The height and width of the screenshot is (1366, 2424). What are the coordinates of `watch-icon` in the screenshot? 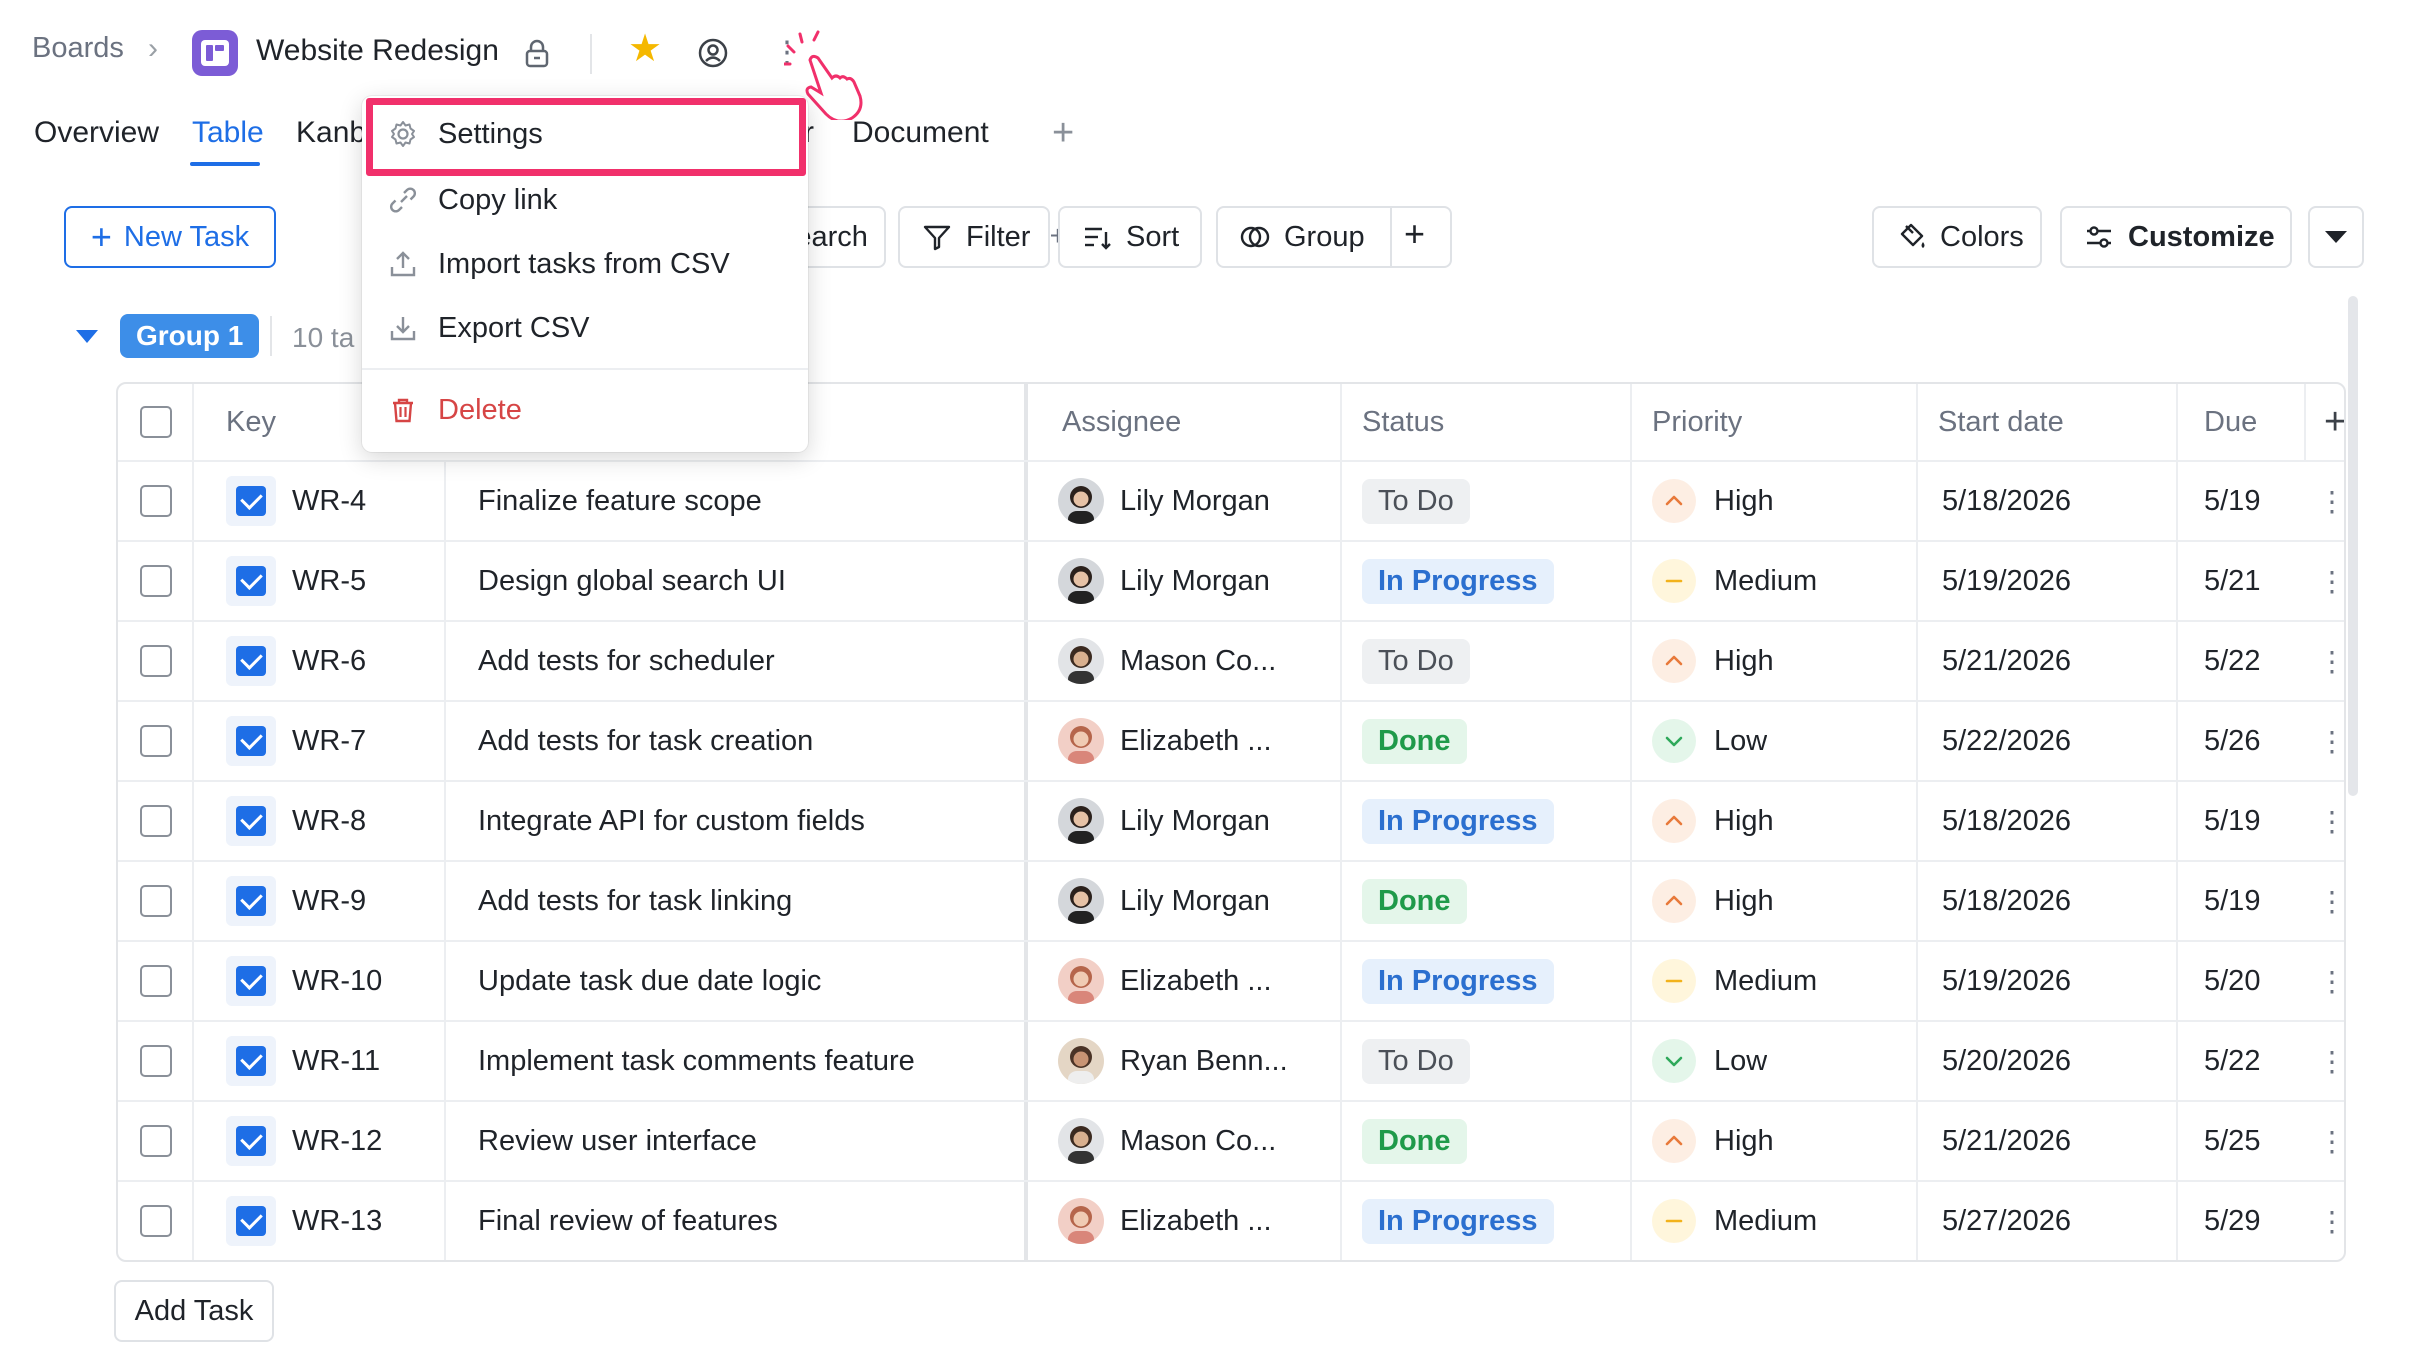 It's located at (713, 53).